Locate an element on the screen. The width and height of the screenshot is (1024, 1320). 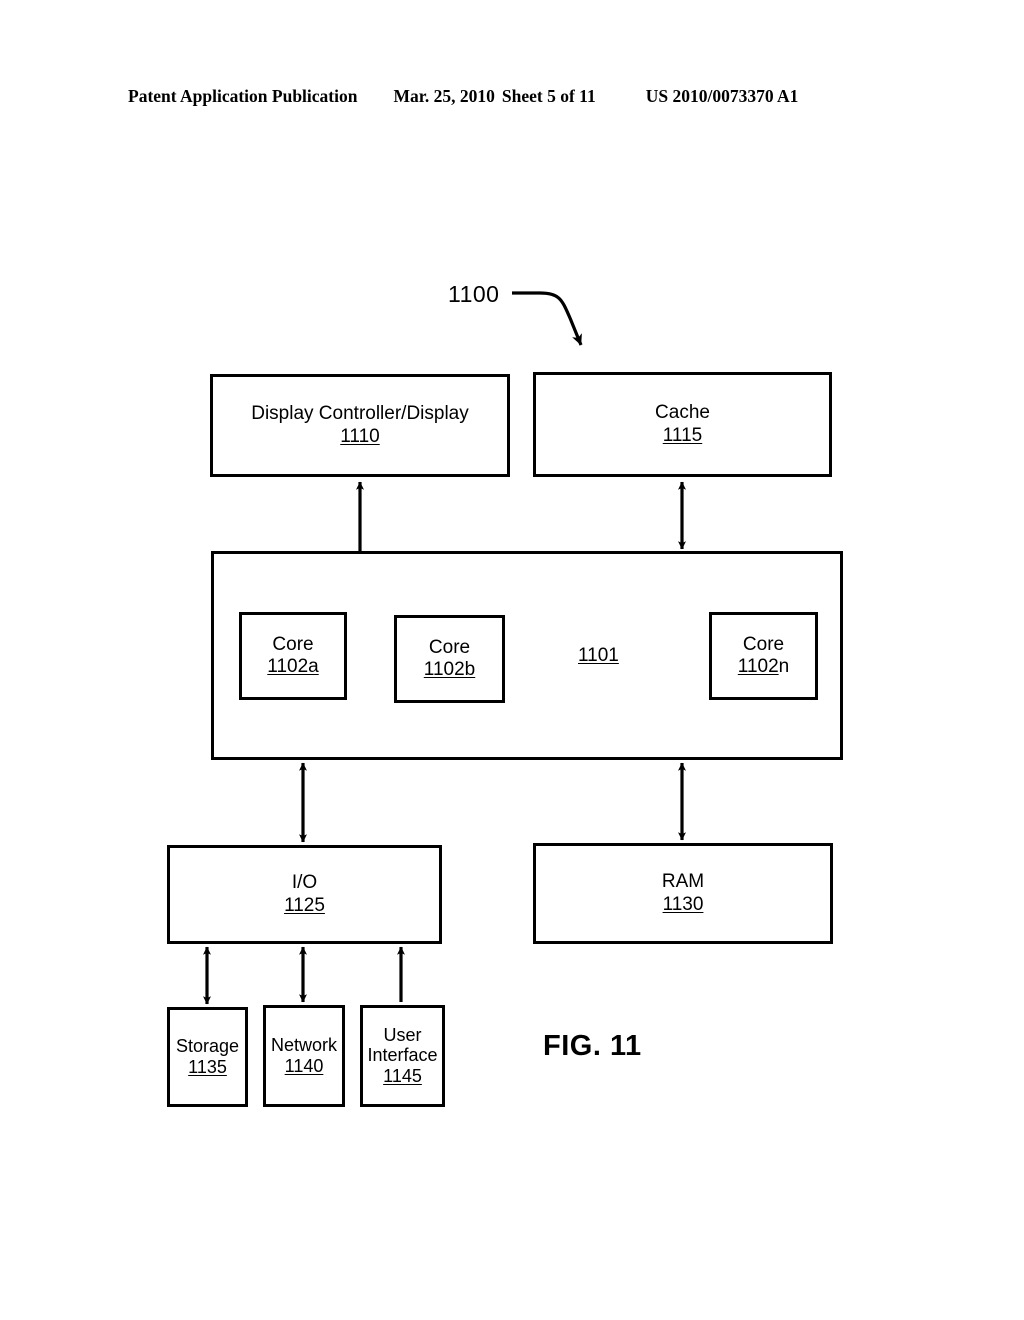
node-core-1102n-ref-number: 1102 is located at coordinates (758, 666).